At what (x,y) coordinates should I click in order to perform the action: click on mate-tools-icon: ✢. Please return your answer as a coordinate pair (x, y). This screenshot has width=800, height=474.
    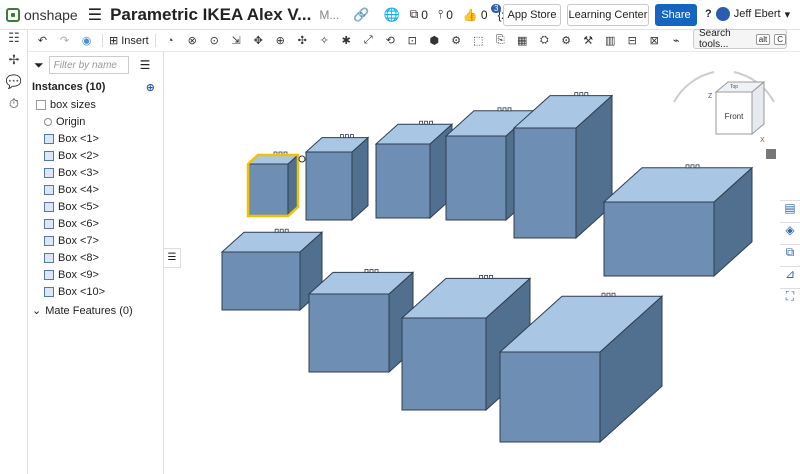
    Looking at the image, I should click on (14, 63).